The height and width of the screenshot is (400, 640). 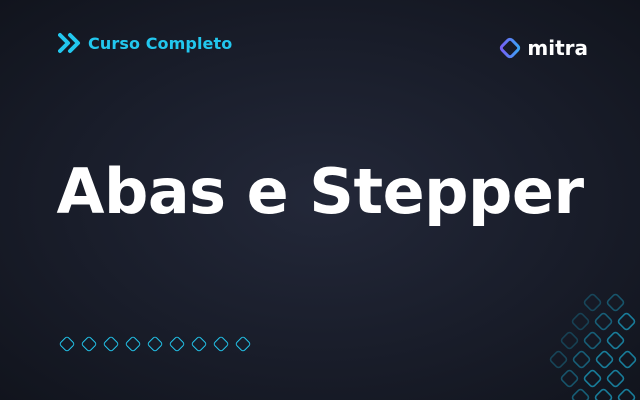 I want to click on brand-name: mitra, so click(x=557, y=48).